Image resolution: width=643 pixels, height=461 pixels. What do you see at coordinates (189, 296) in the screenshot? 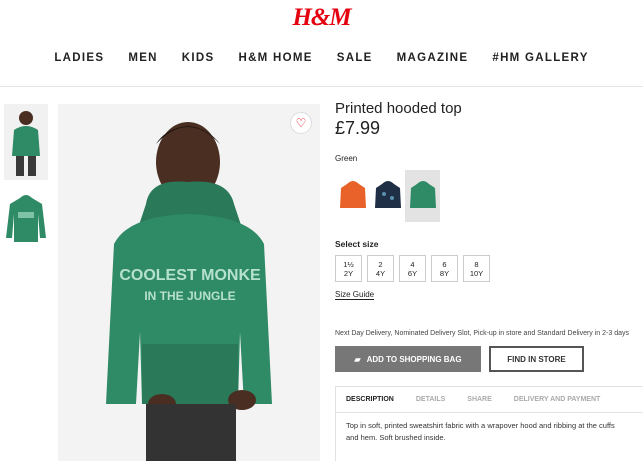
I see `hoodie-print-line2: IN THE JUNGLE` at bounding box center [189, 296].